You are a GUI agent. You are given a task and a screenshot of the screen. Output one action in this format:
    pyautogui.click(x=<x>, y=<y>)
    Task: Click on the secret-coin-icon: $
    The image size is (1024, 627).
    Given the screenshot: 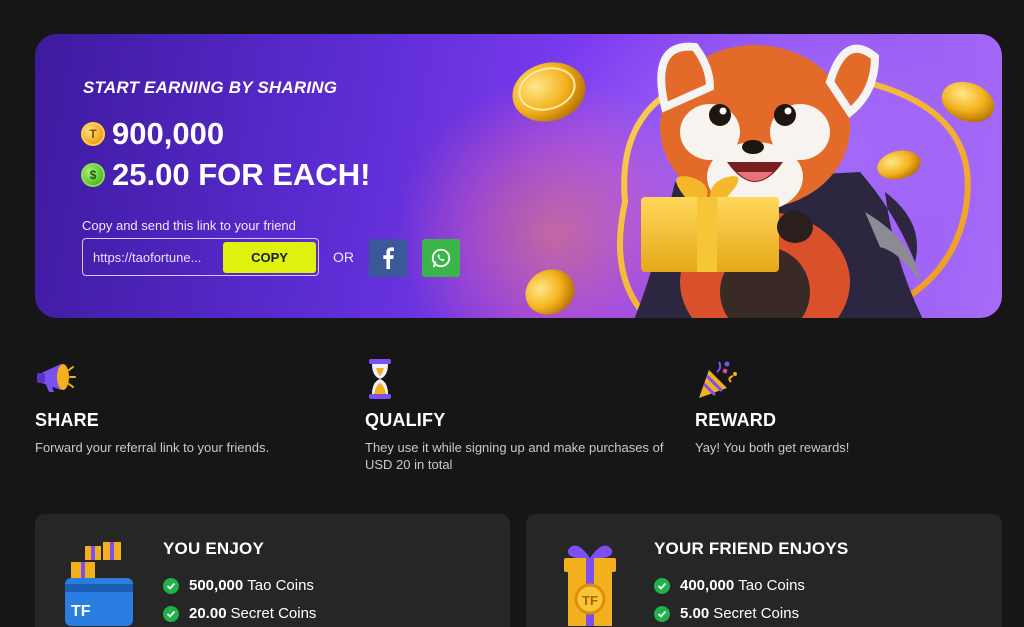 What is the action you would take?
    pyautogui.click(x=93, y=175)
    